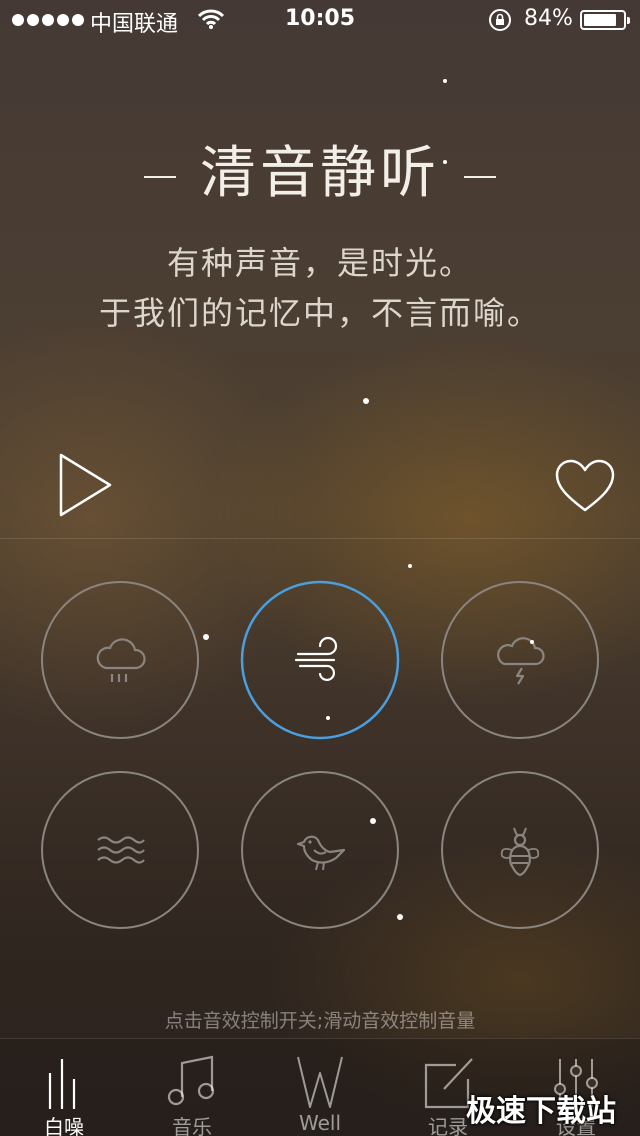  What do you see at coordinates (320, 20) in the screenshot?
I see `status-bar: 中国联通 10:05 84%` at bounding box center [320, 20].